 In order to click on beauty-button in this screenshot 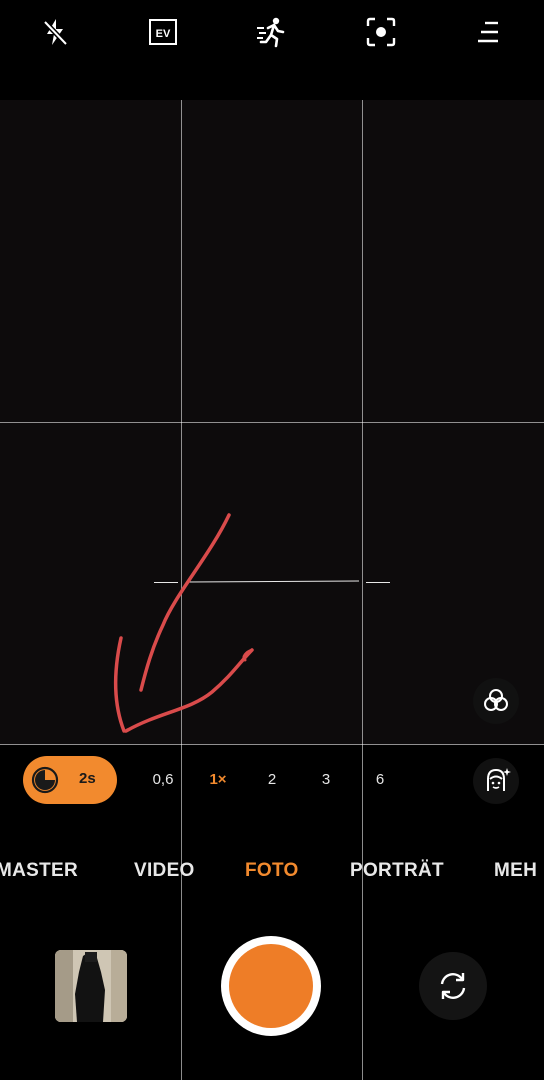, I will do `click(496, 781)`.